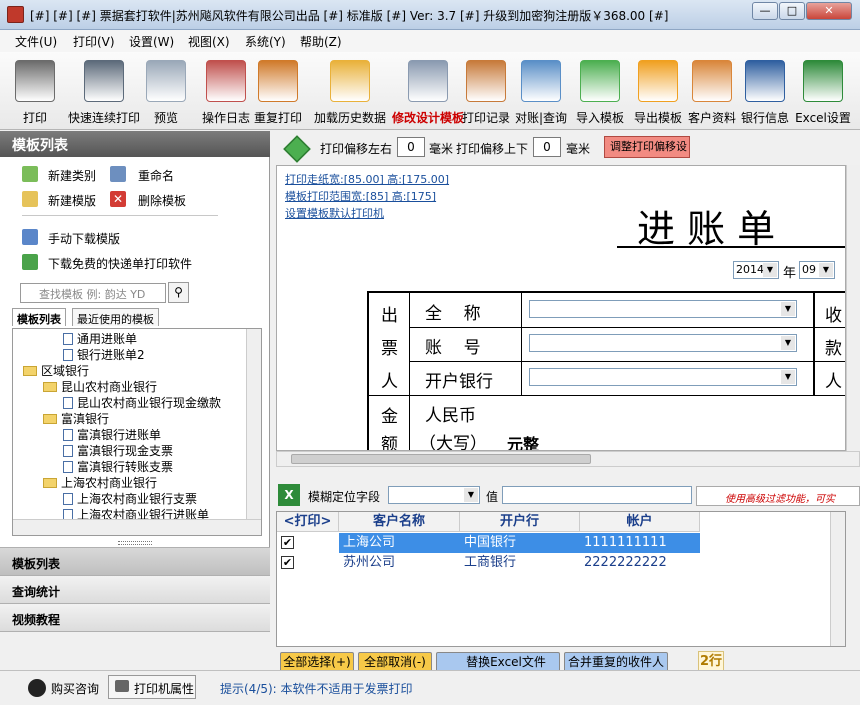  I want to click on menu-view: 视图(X), so click(209, 41).